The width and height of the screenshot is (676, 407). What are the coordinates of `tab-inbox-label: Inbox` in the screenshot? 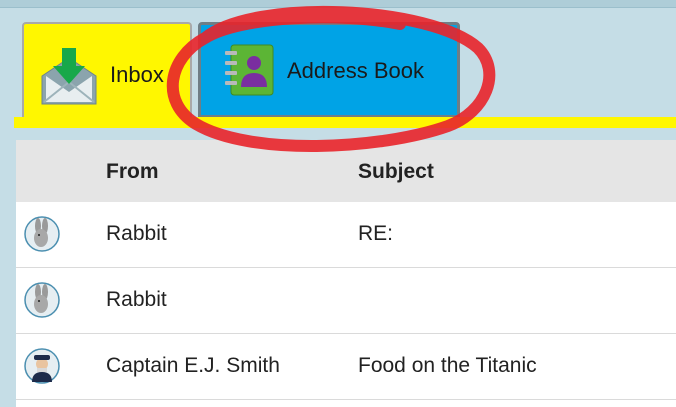 It's located at (137, 74).